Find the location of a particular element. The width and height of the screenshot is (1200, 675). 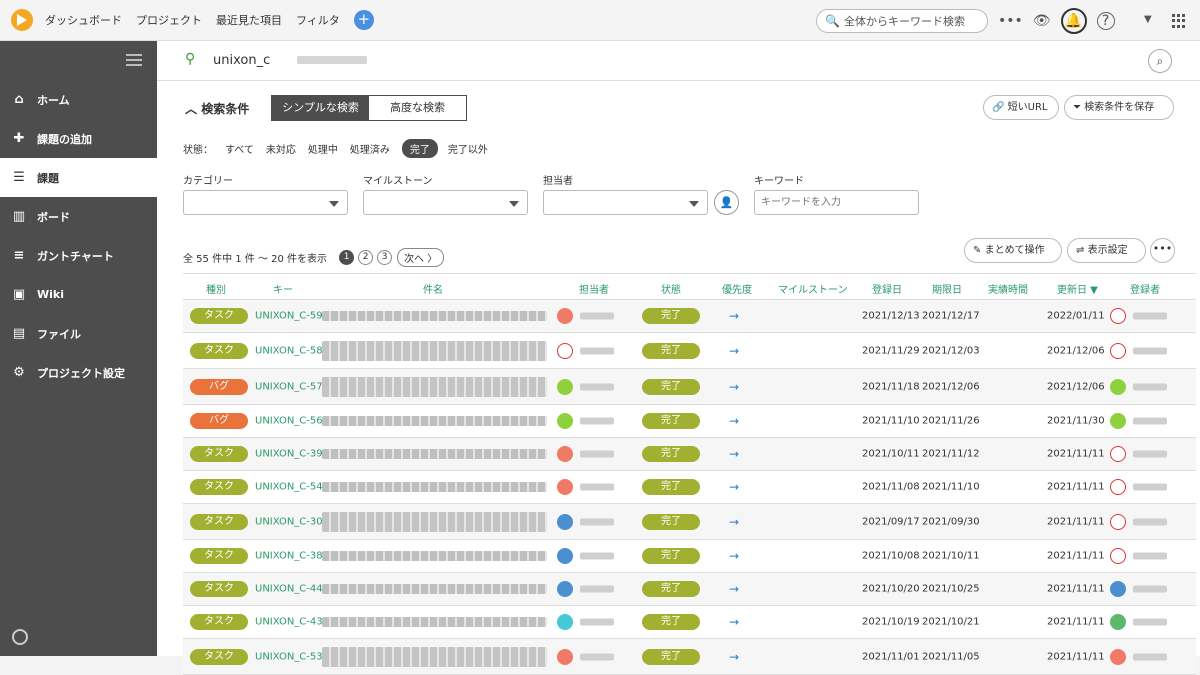

sidebar-item-wiki: ▣ Wiki is located at coordinates (78, 294).